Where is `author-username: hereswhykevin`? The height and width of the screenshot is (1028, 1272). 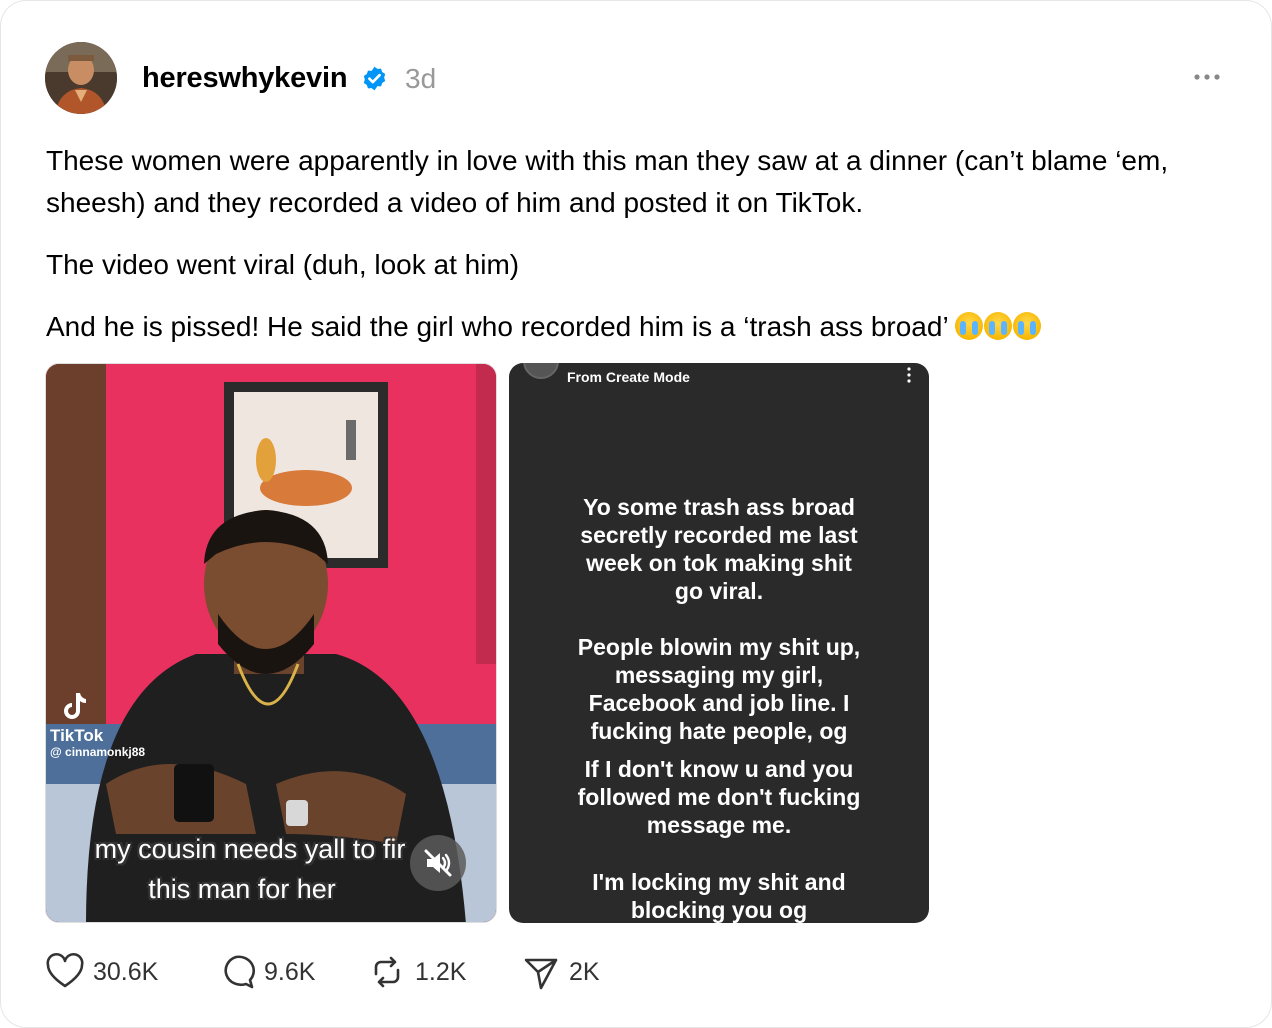 author-username: hereswhykevin is located at coordinates (245, 78).